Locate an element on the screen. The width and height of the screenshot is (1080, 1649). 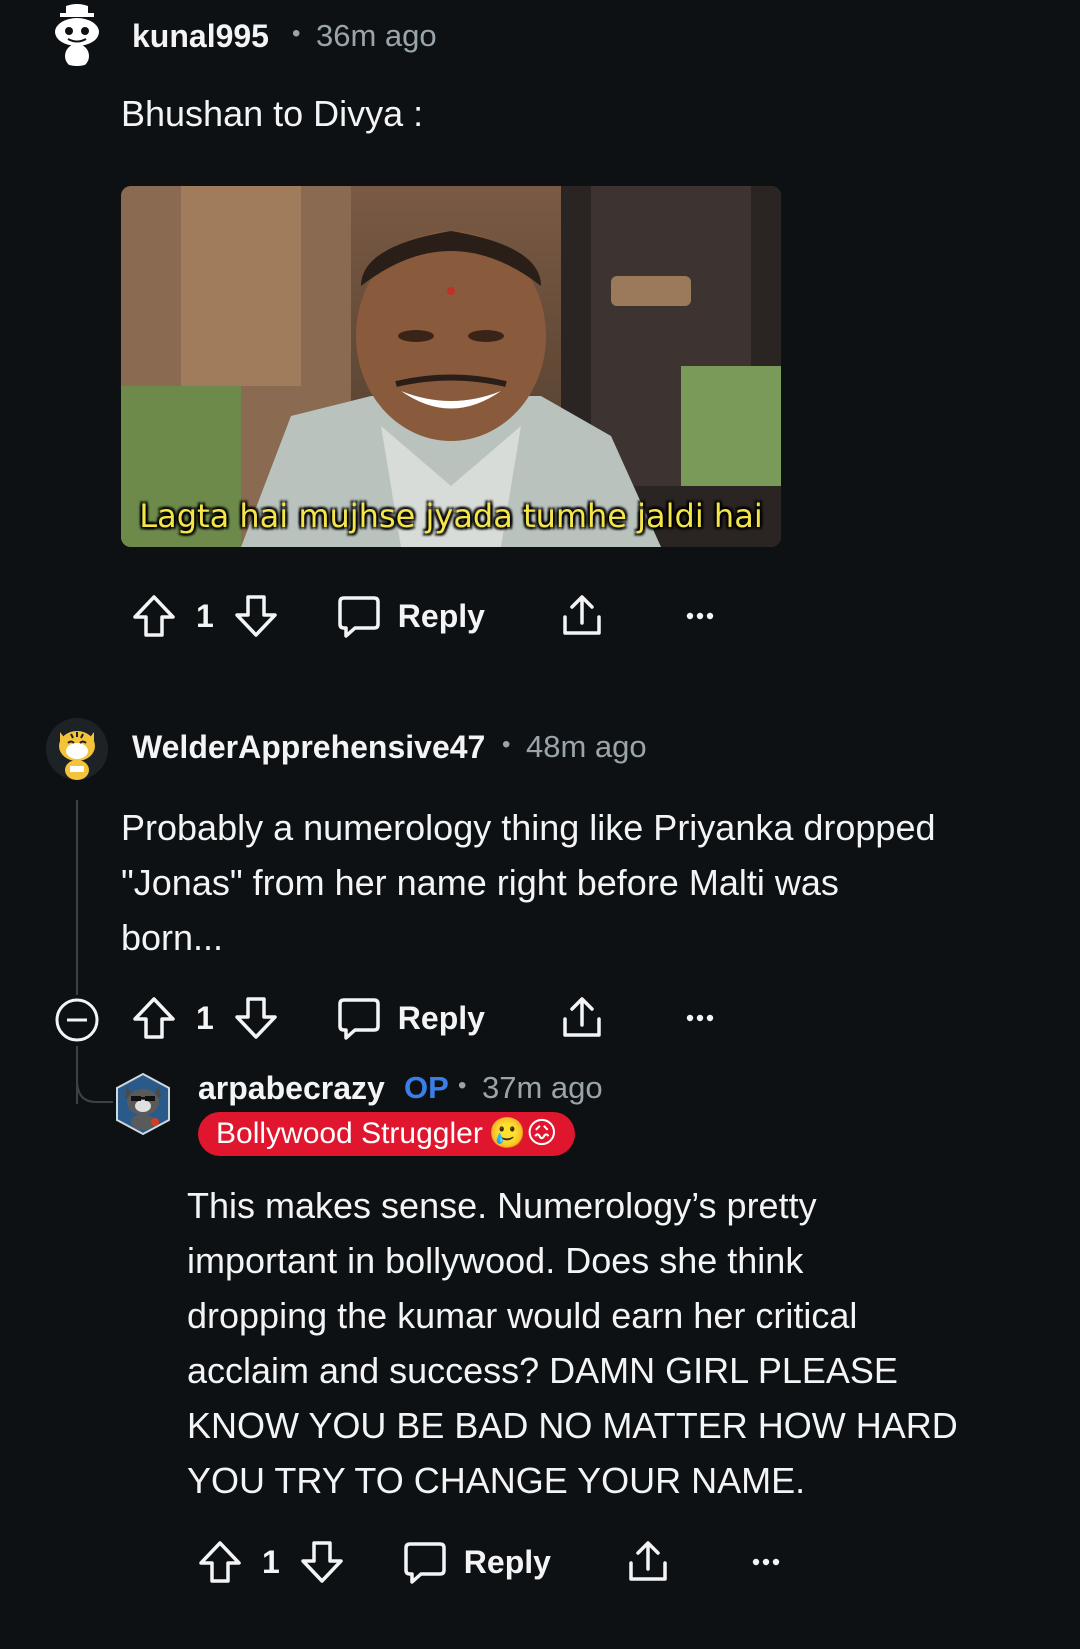
comment-body: Bhushan to Divya : is located at coordinates (272, 113).